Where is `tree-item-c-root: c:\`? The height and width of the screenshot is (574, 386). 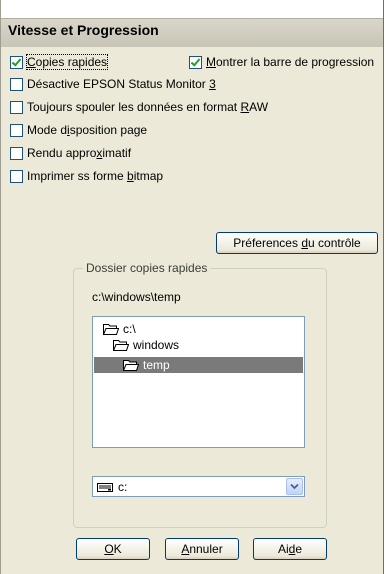
tree-item-c-root: c:\ is located at coordinates (119, 329).